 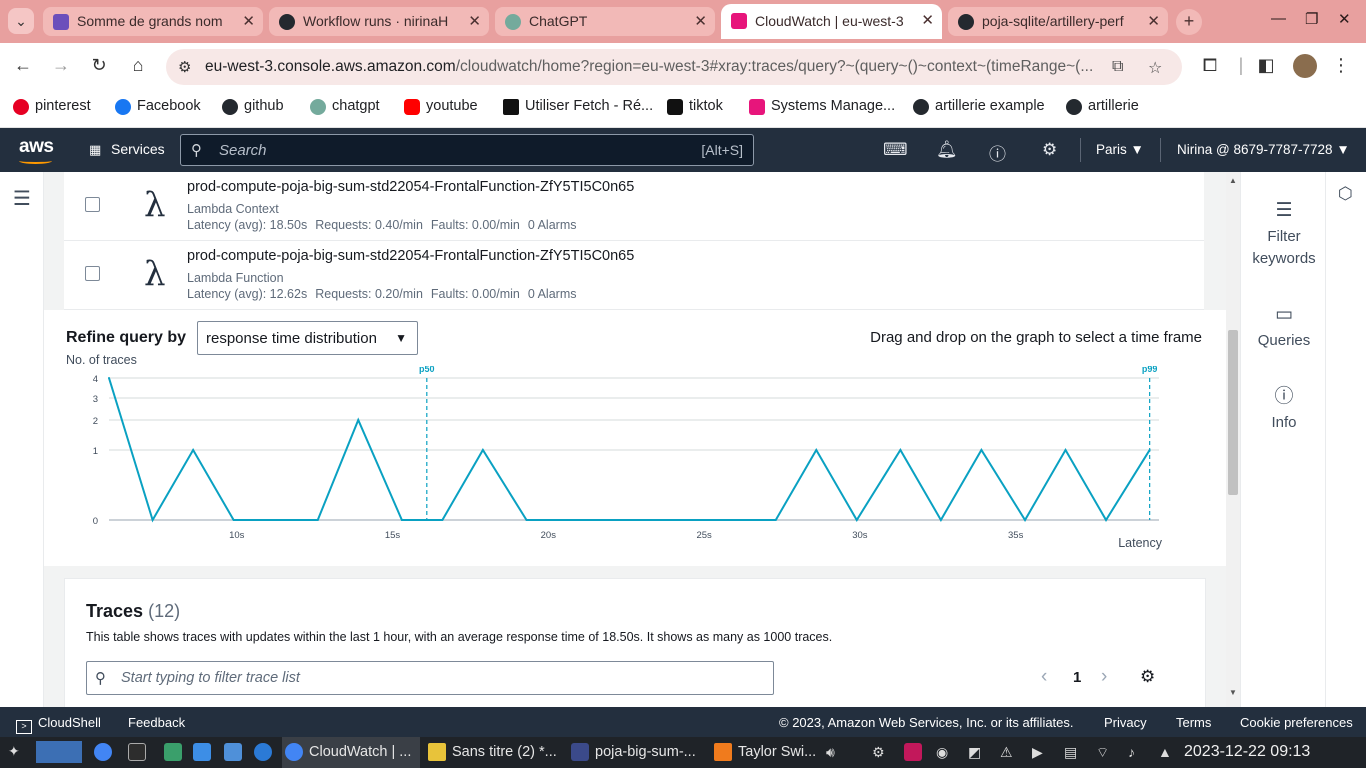 What do you see at coordinates (1284, 235) in the screenshot?
I see `filter-keywords-button: ☰ Filter keywords` at bounding box center [1284, 235].